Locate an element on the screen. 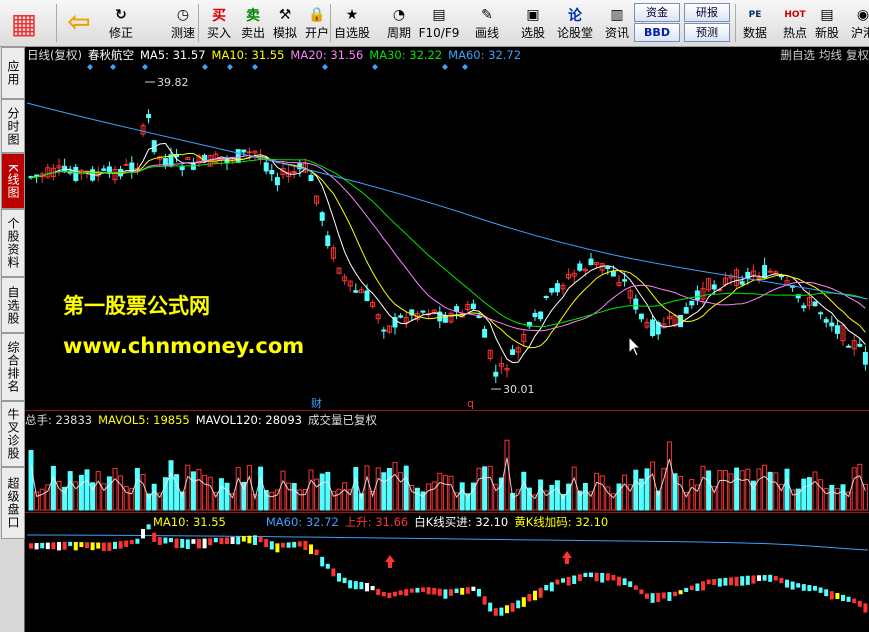  toolbar-button-14: ▥ 资讯 is located at coordinates (617, 23).